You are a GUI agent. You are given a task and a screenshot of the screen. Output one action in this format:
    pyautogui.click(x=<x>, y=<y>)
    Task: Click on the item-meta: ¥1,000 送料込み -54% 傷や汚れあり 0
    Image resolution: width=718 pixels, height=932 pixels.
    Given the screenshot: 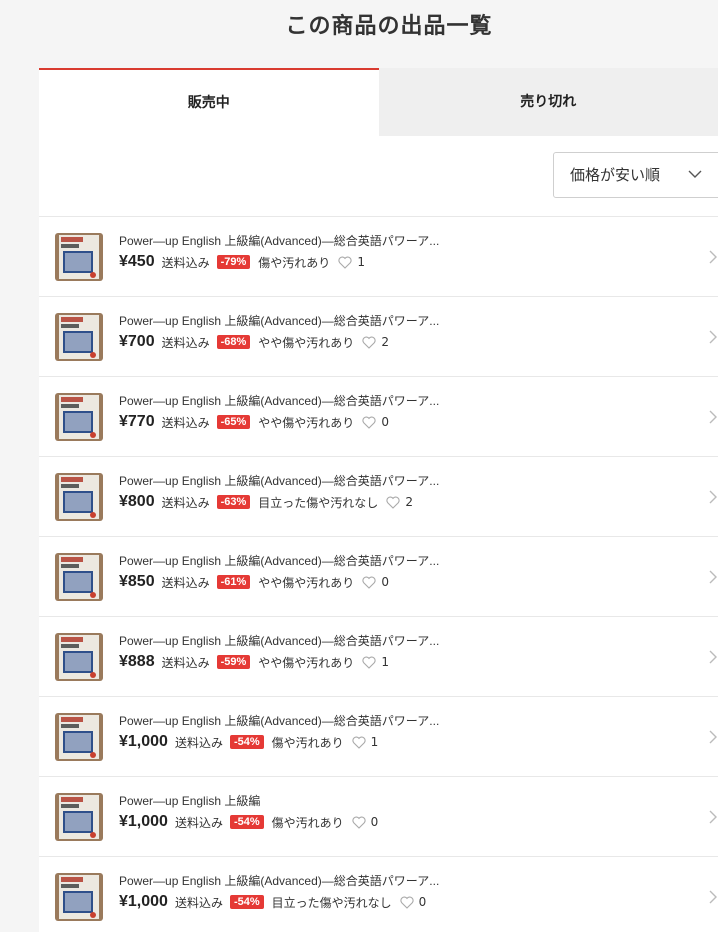 What is the action you would take?
    pyautogui.click(x=248, y=822)
    